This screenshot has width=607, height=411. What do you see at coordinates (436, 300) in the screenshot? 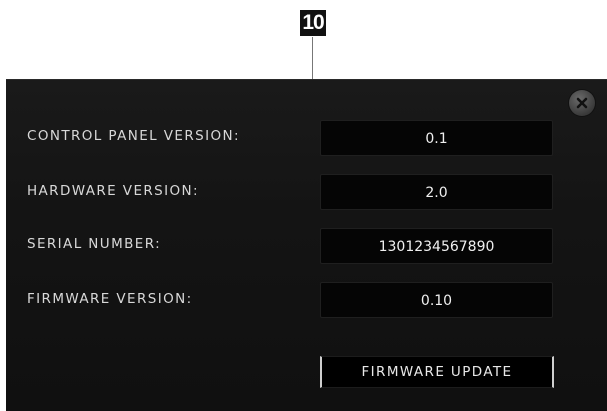
I see `firmware-version-value: 0.10` at bounding box center [436, 300].